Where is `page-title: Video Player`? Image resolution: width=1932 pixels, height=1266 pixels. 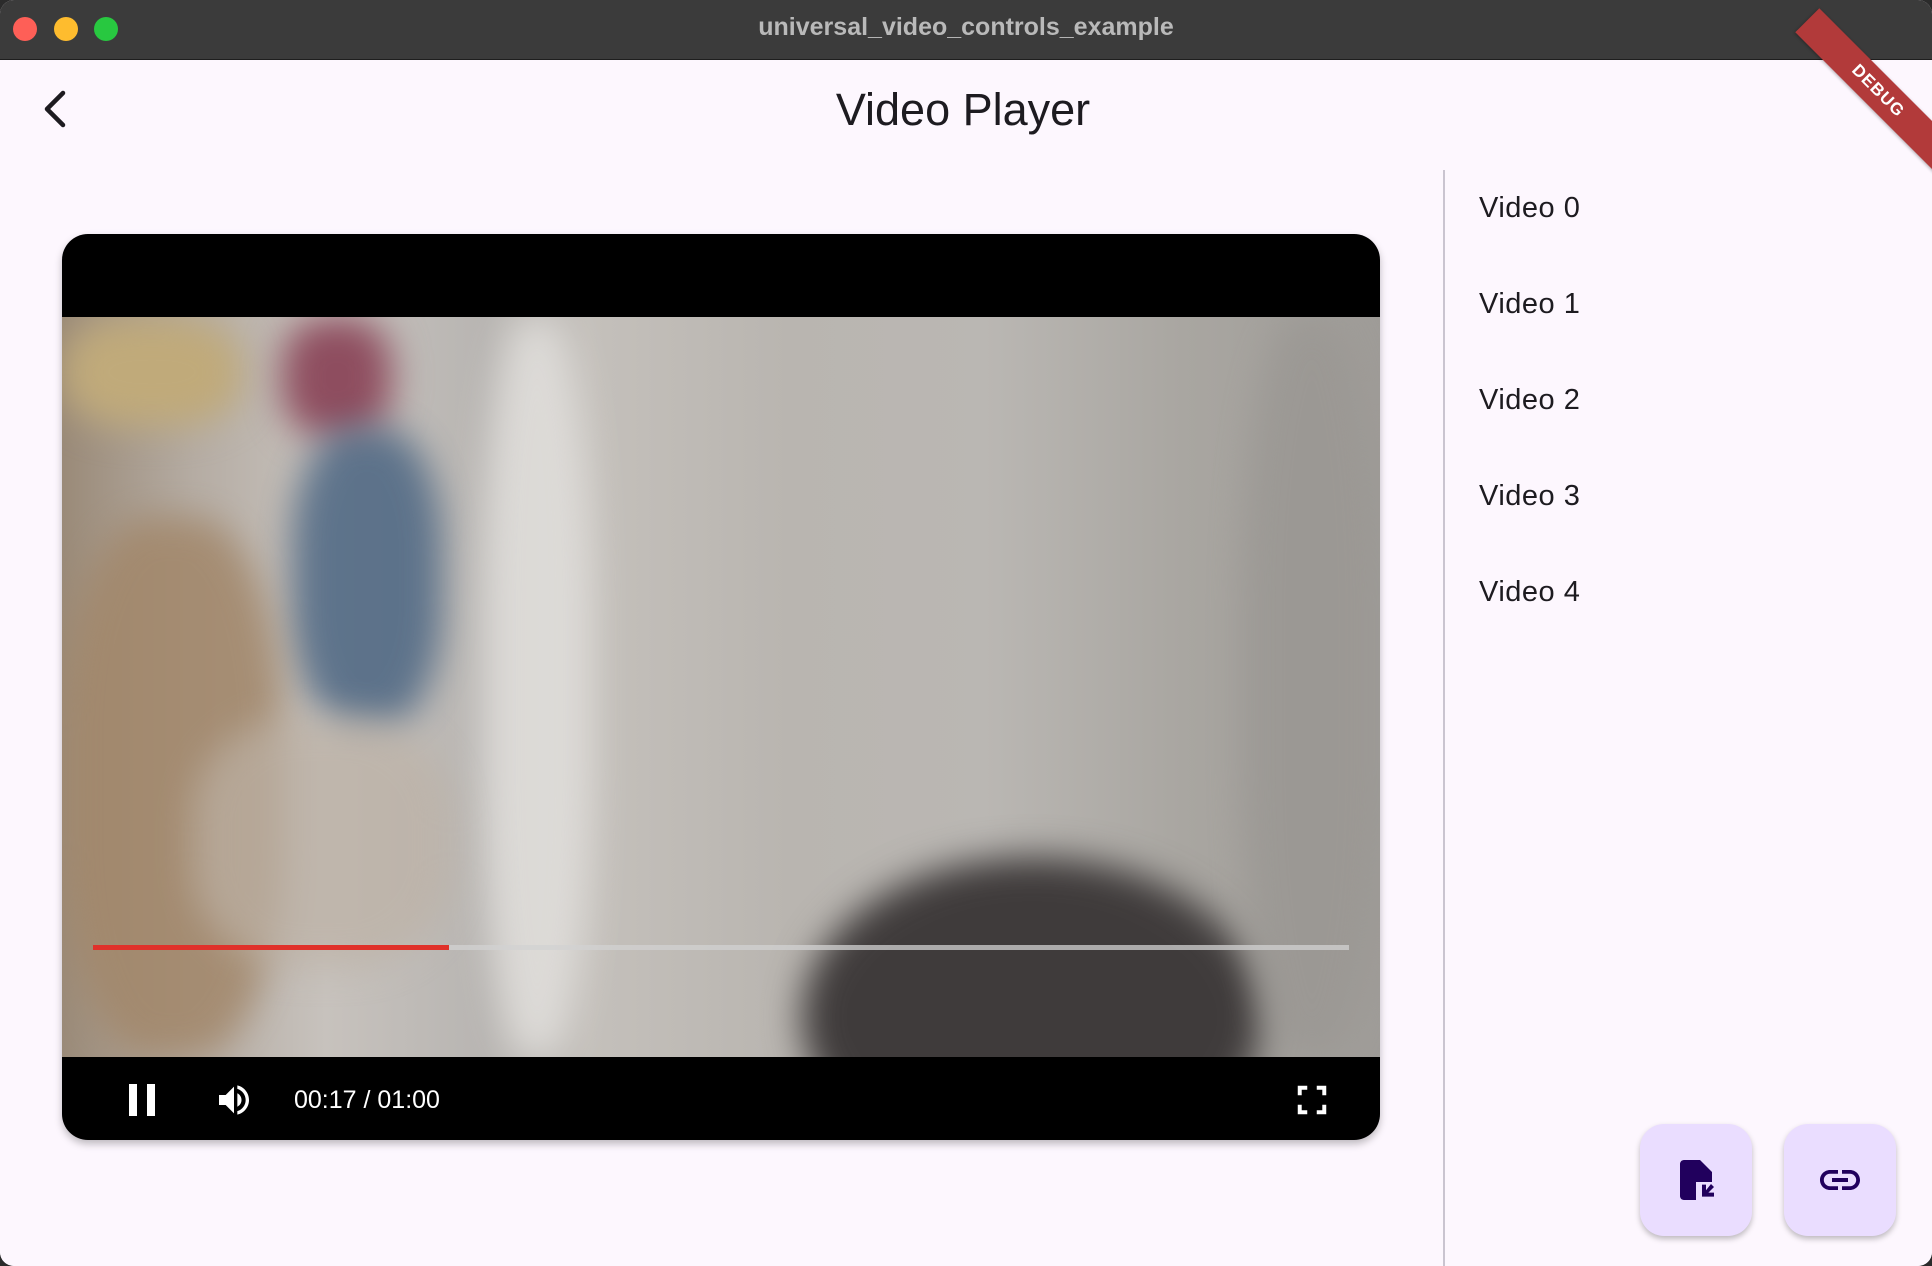
page-title: Video Player is located at coordinates (963, 109).